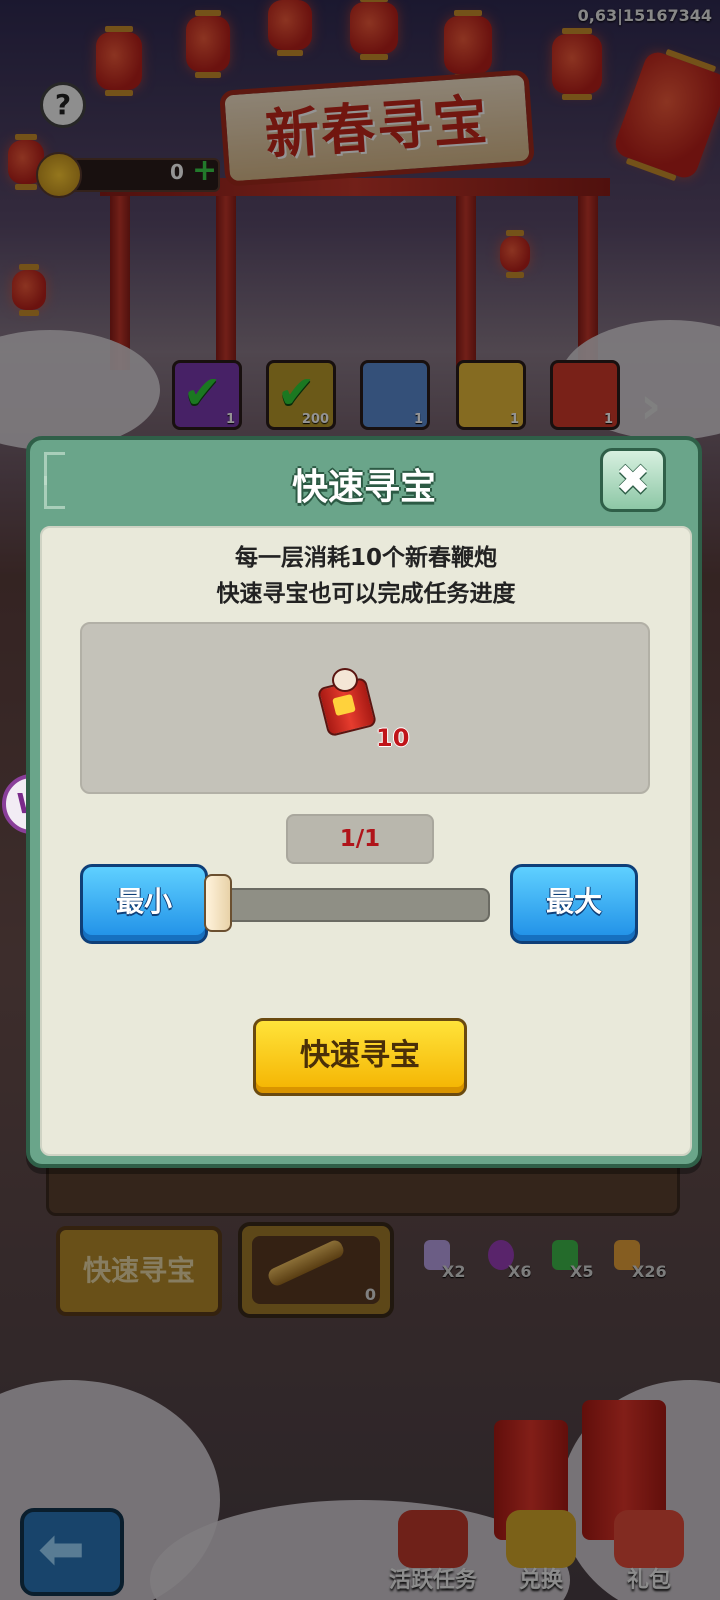  Describe the element at coordinates (345, 680) in the screenshot. I see `firecracker-fuse` at that location.